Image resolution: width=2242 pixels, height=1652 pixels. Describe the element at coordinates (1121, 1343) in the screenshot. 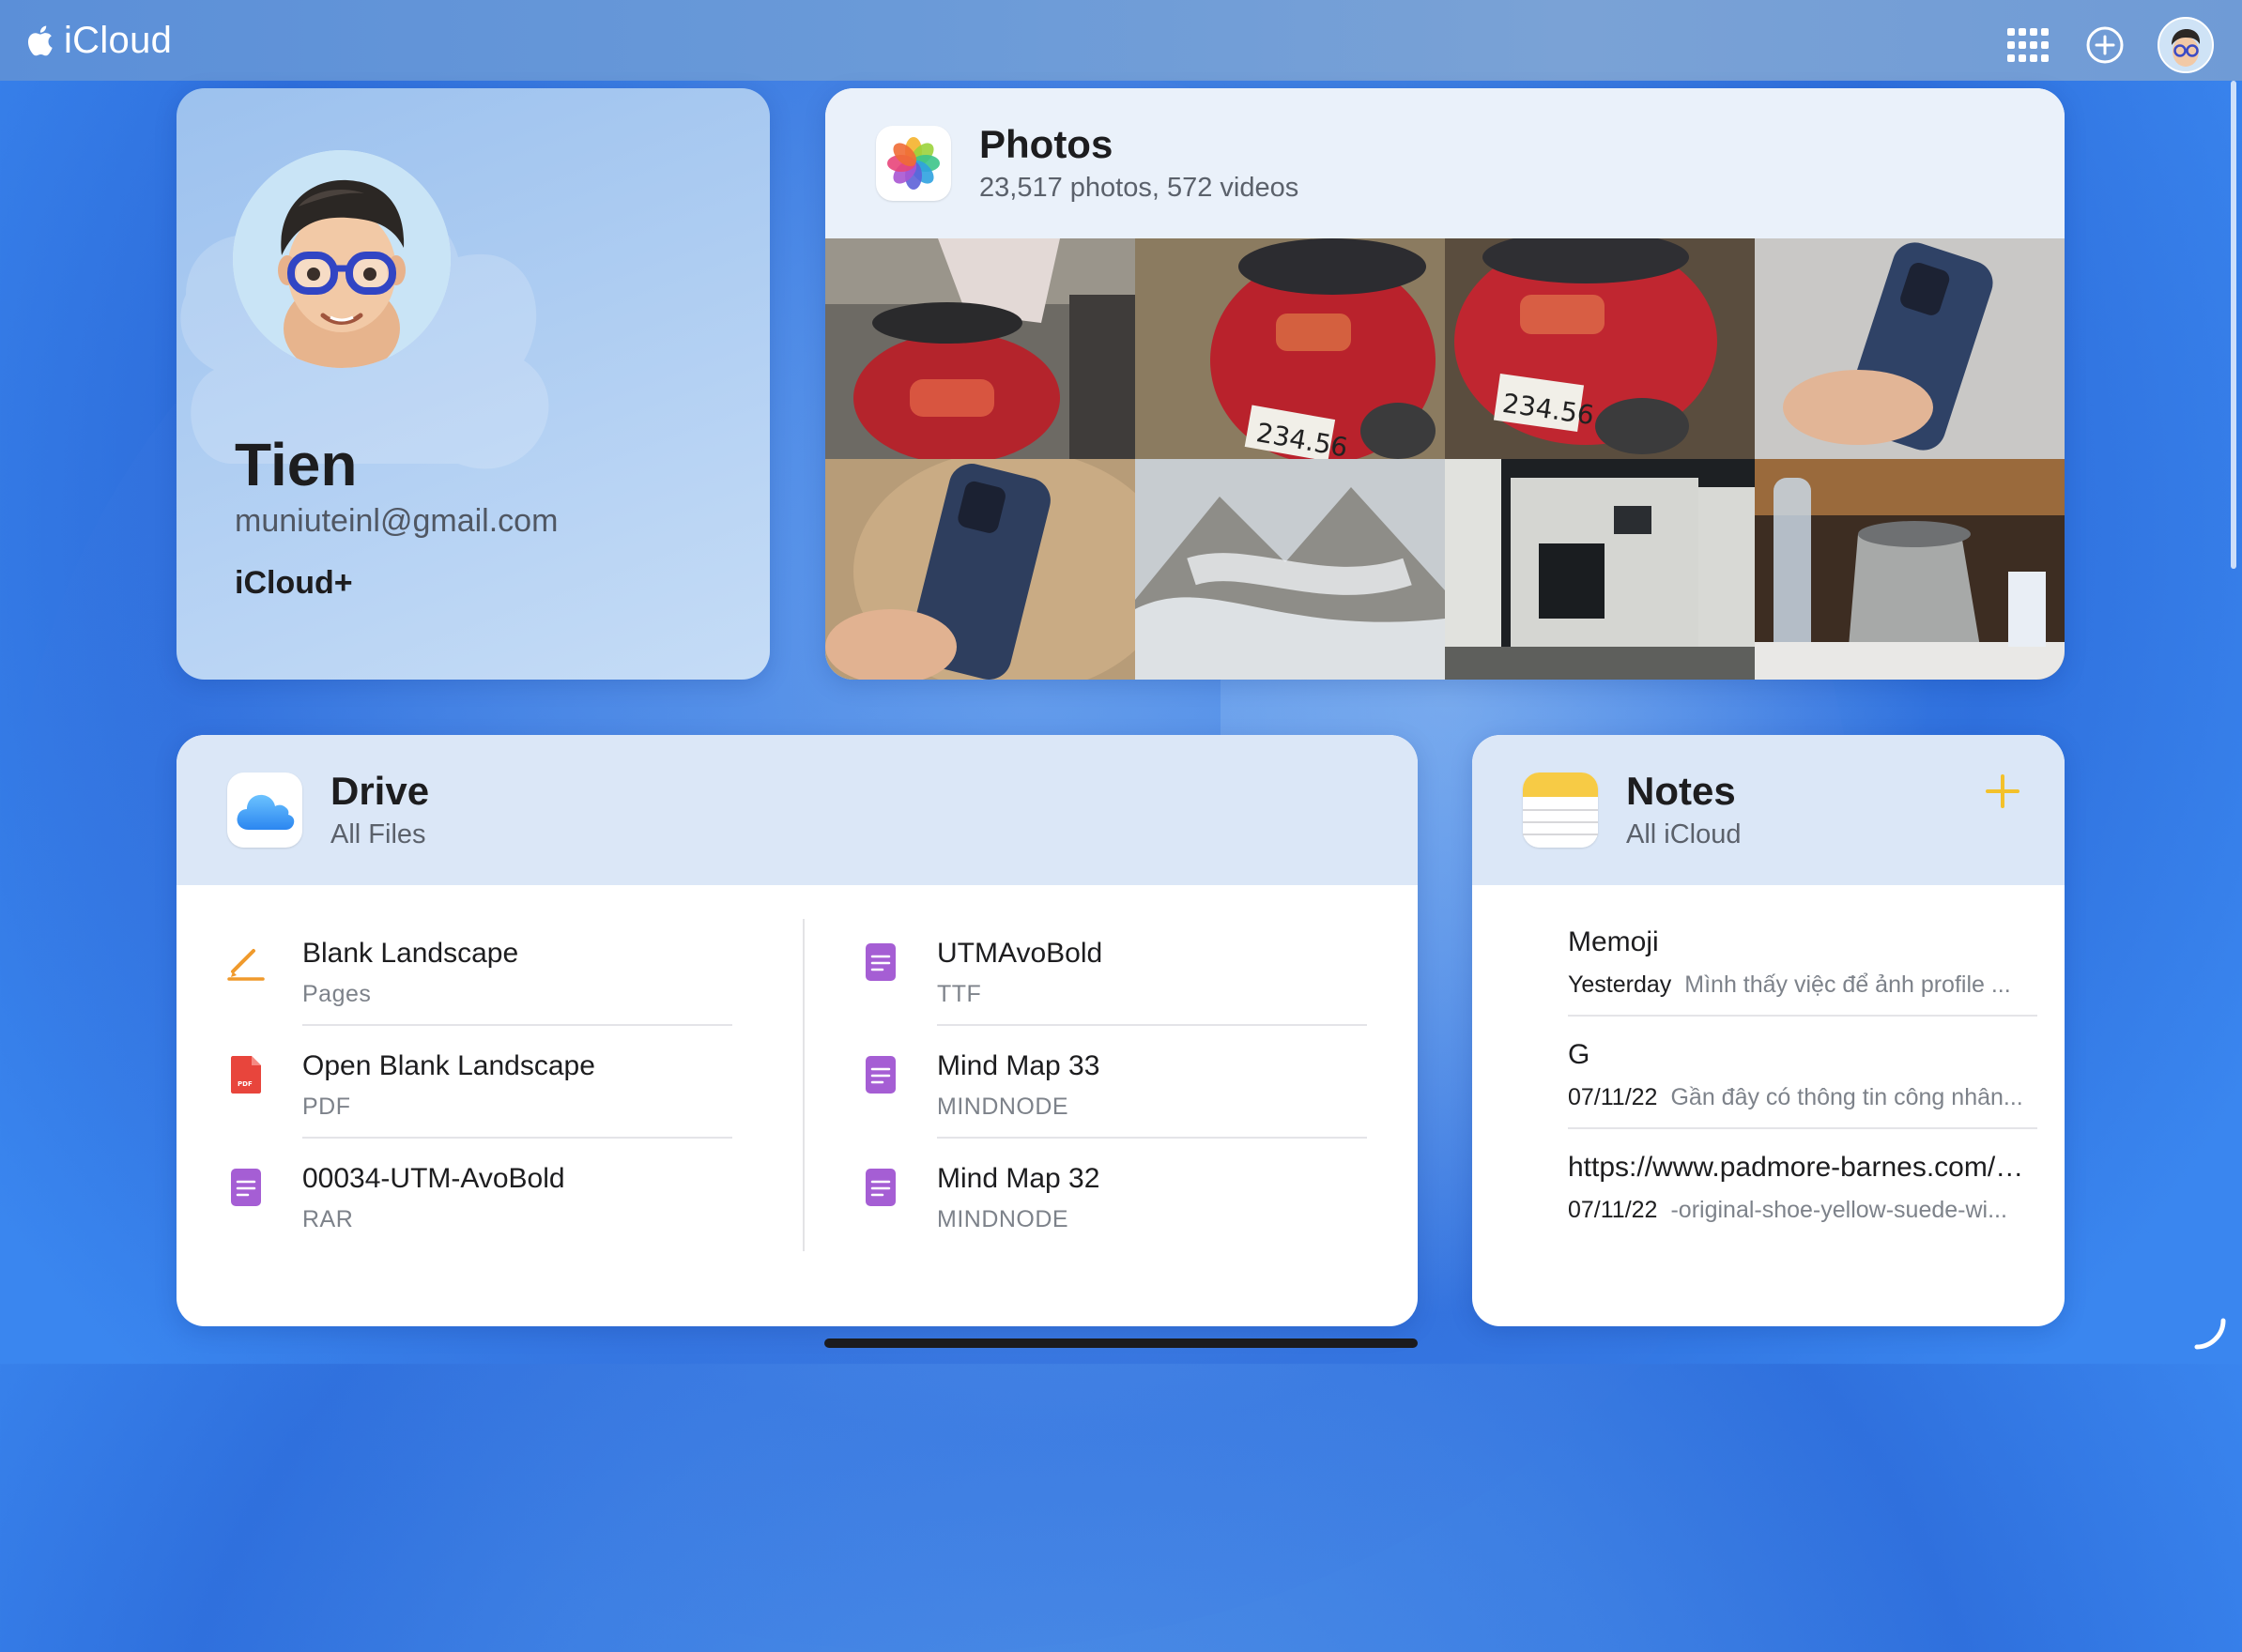

I see `home-indicator` at that location.